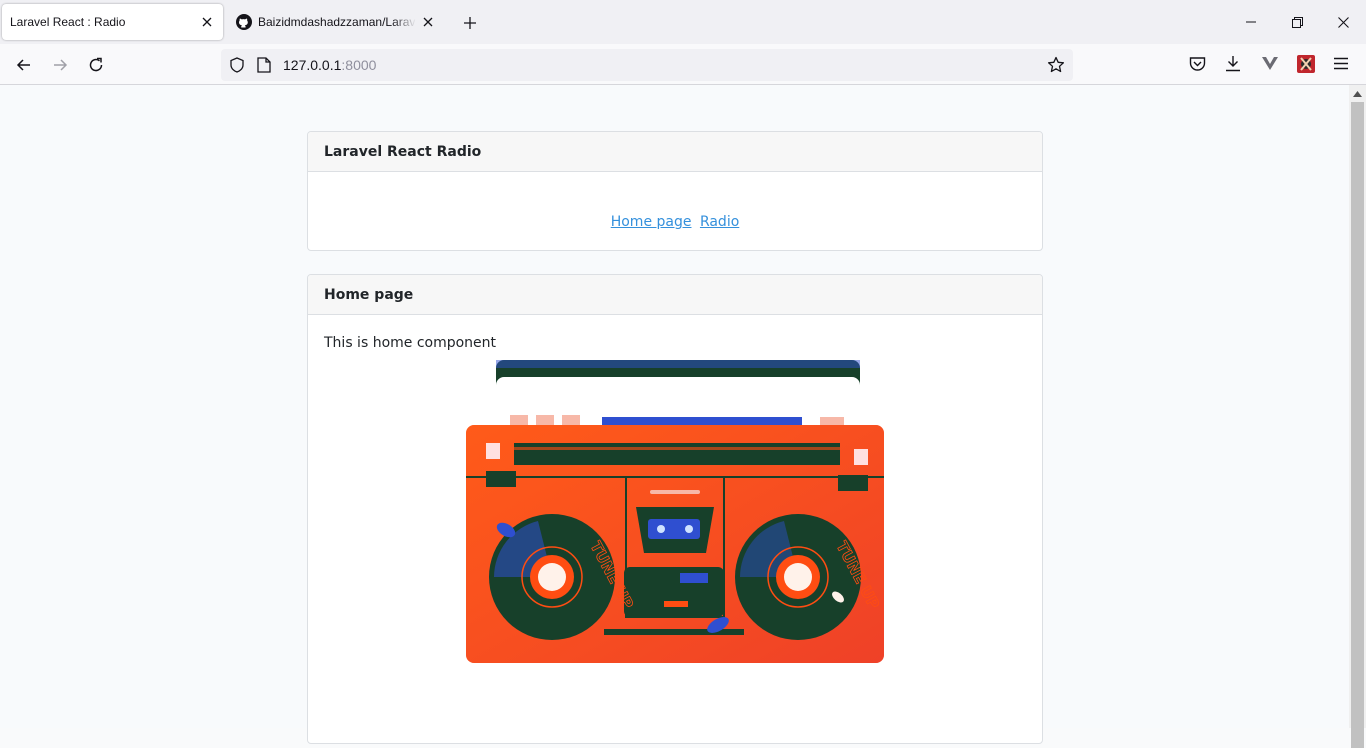  I want to click on pocket-icon, so click(1197, 64).